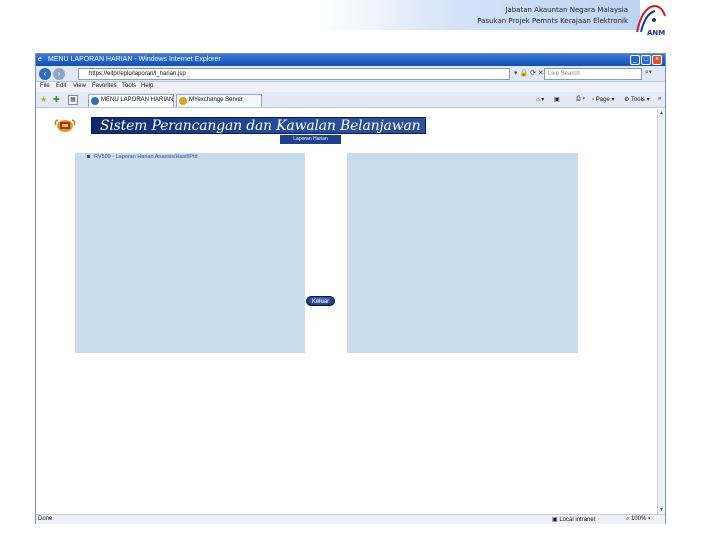  What do you see at coordinates (656, 33) in the screenshot?
I see `logo-text: ANM` at bounding box center [656, 33].